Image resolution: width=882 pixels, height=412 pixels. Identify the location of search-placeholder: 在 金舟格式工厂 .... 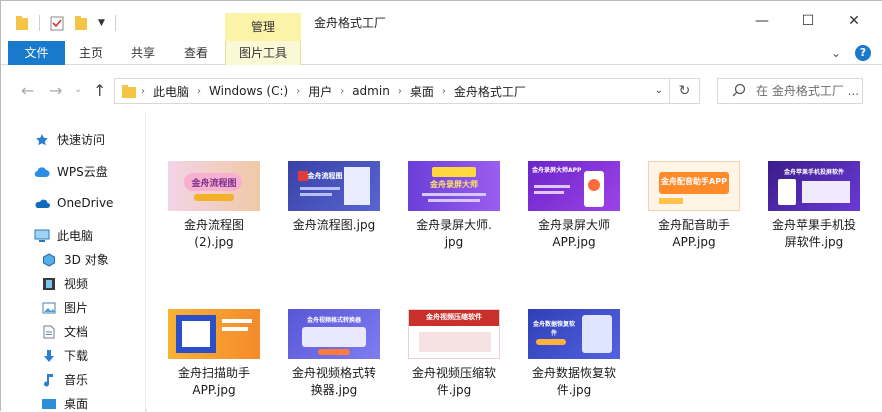
(808, 91).